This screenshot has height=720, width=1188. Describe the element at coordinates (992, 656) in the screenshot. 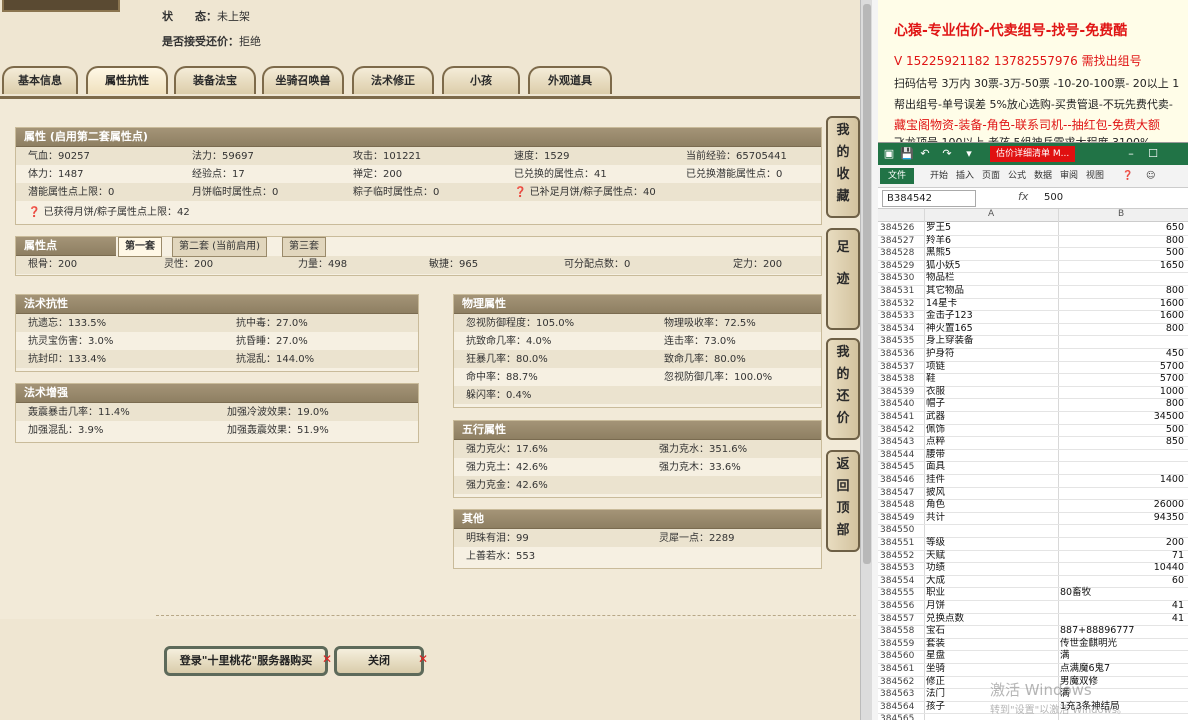

I see `cell-a: 星盘` at that location.